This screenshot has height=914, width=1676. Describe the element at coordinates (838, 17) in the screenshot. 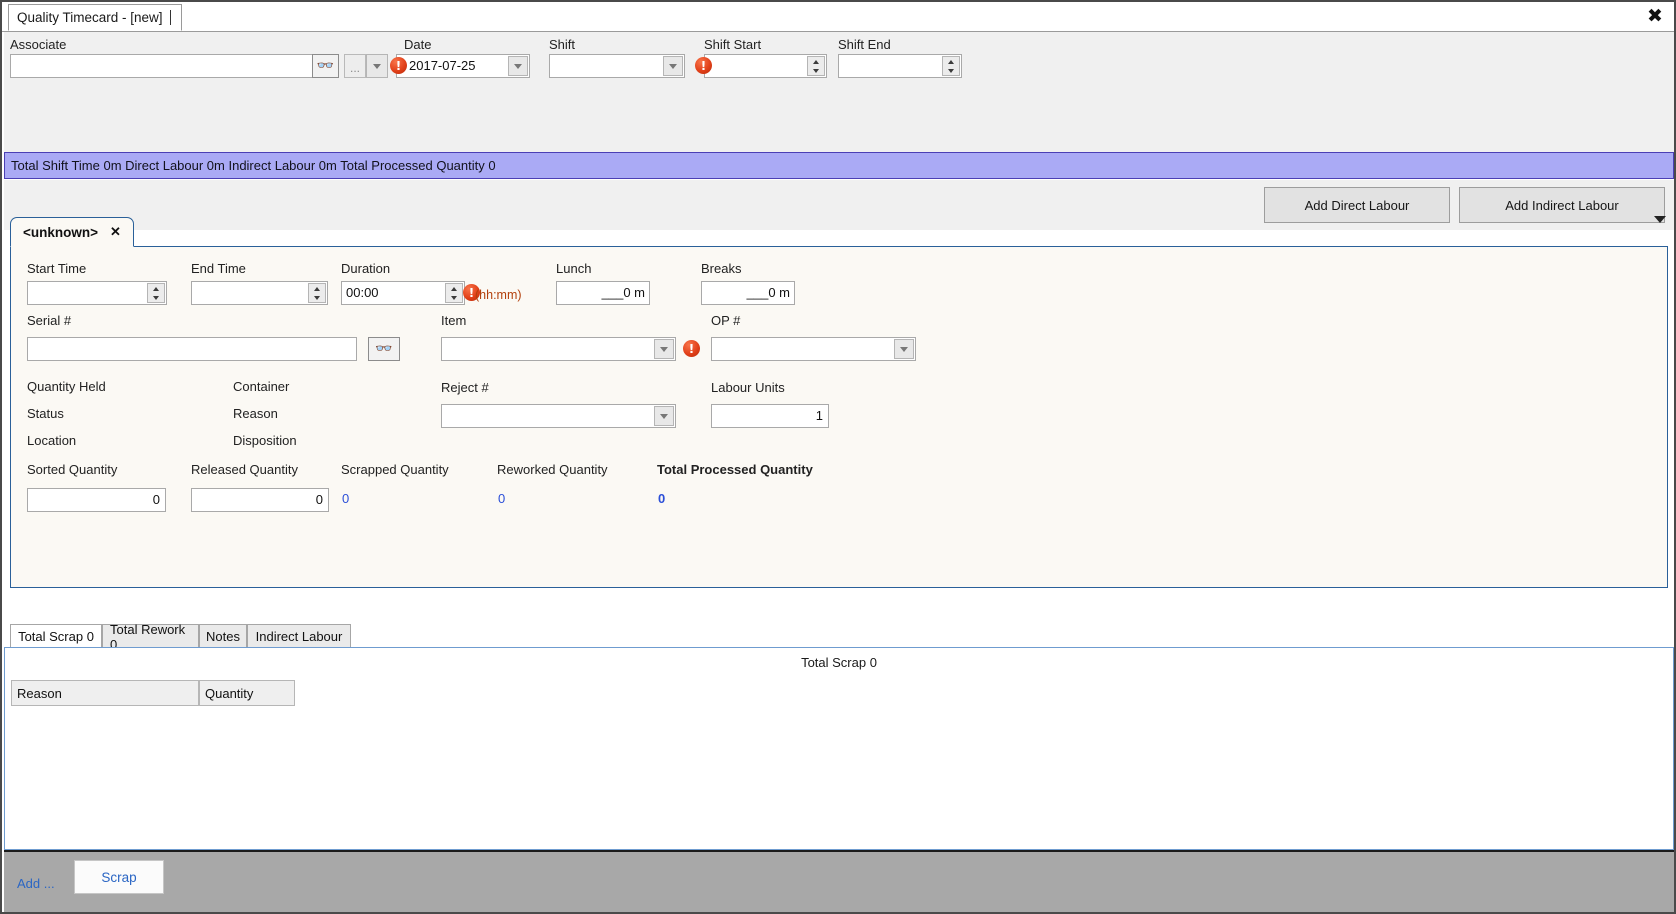

I see `titlebar: Quality Timecard - [new] ✖` at that location.